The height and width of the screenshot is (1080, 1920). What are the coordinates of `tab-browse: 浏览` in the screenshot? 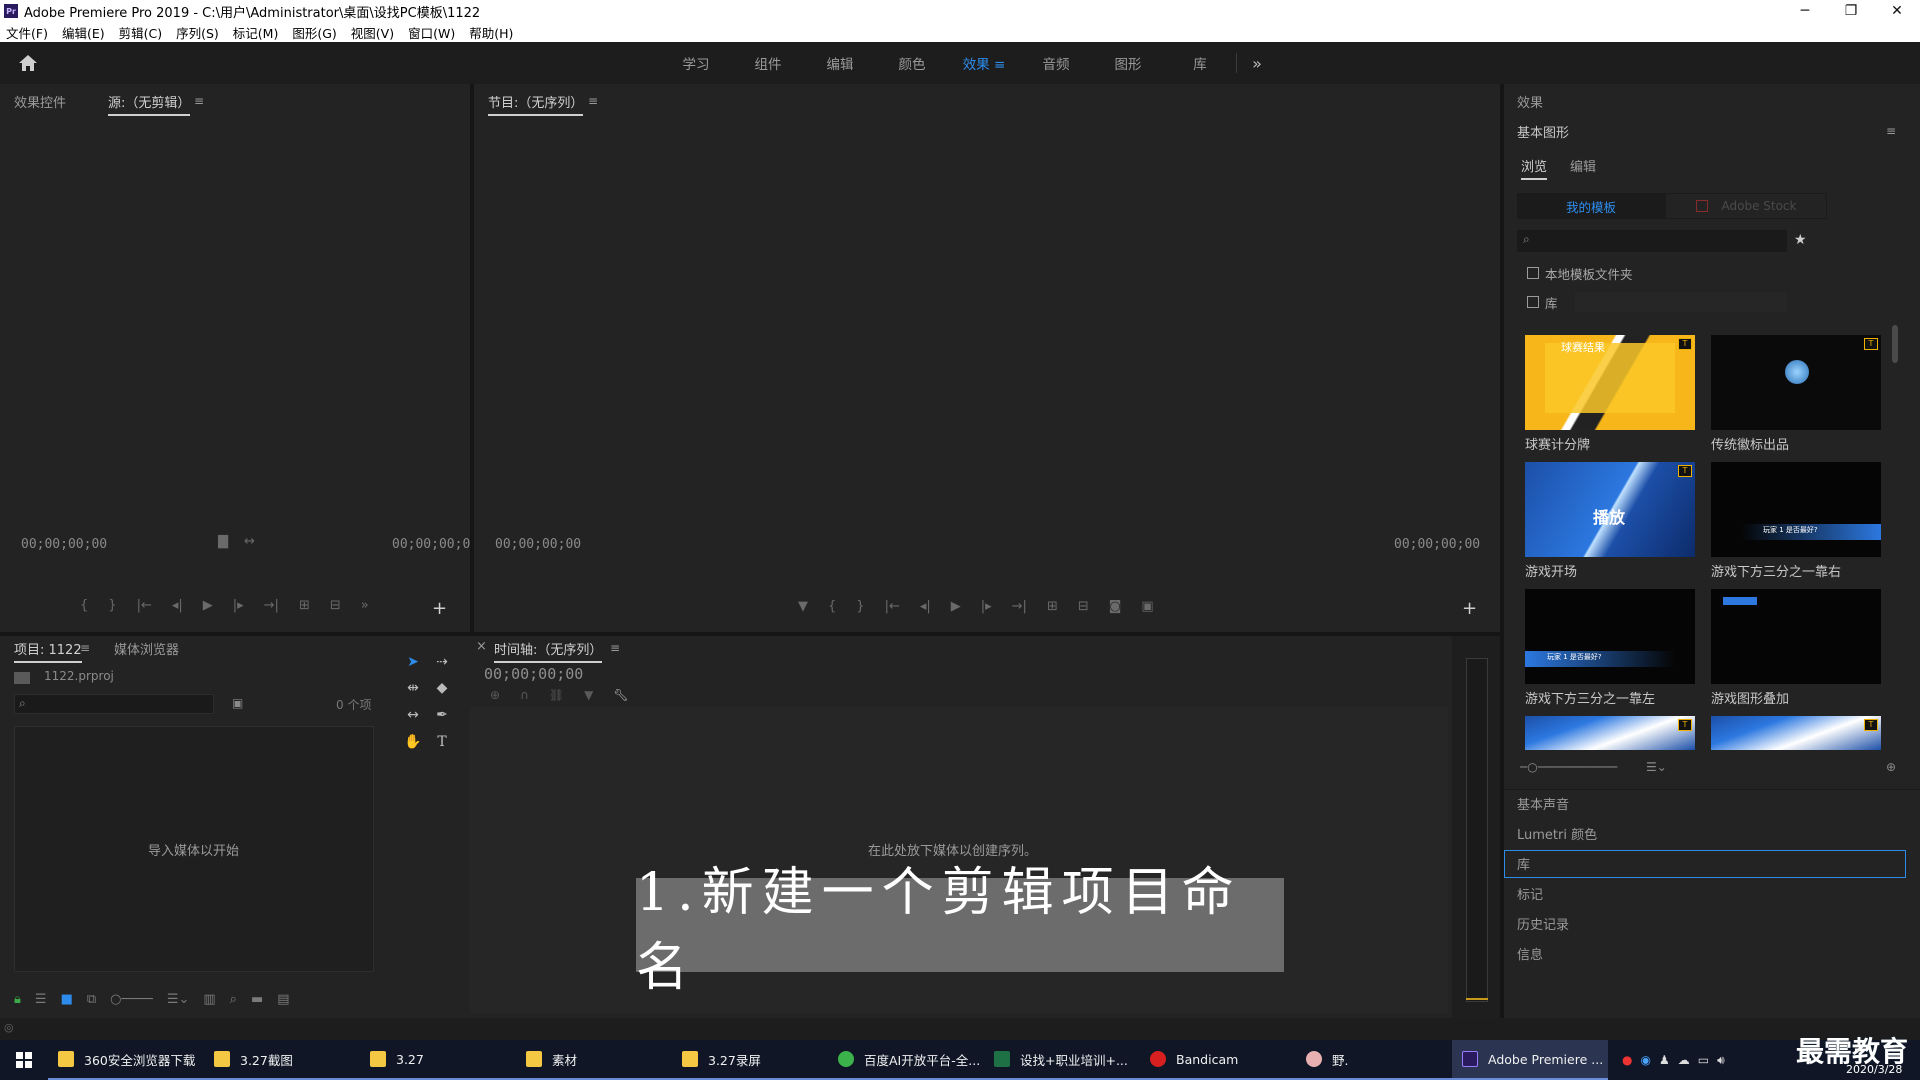 It's located at (1534, 168).